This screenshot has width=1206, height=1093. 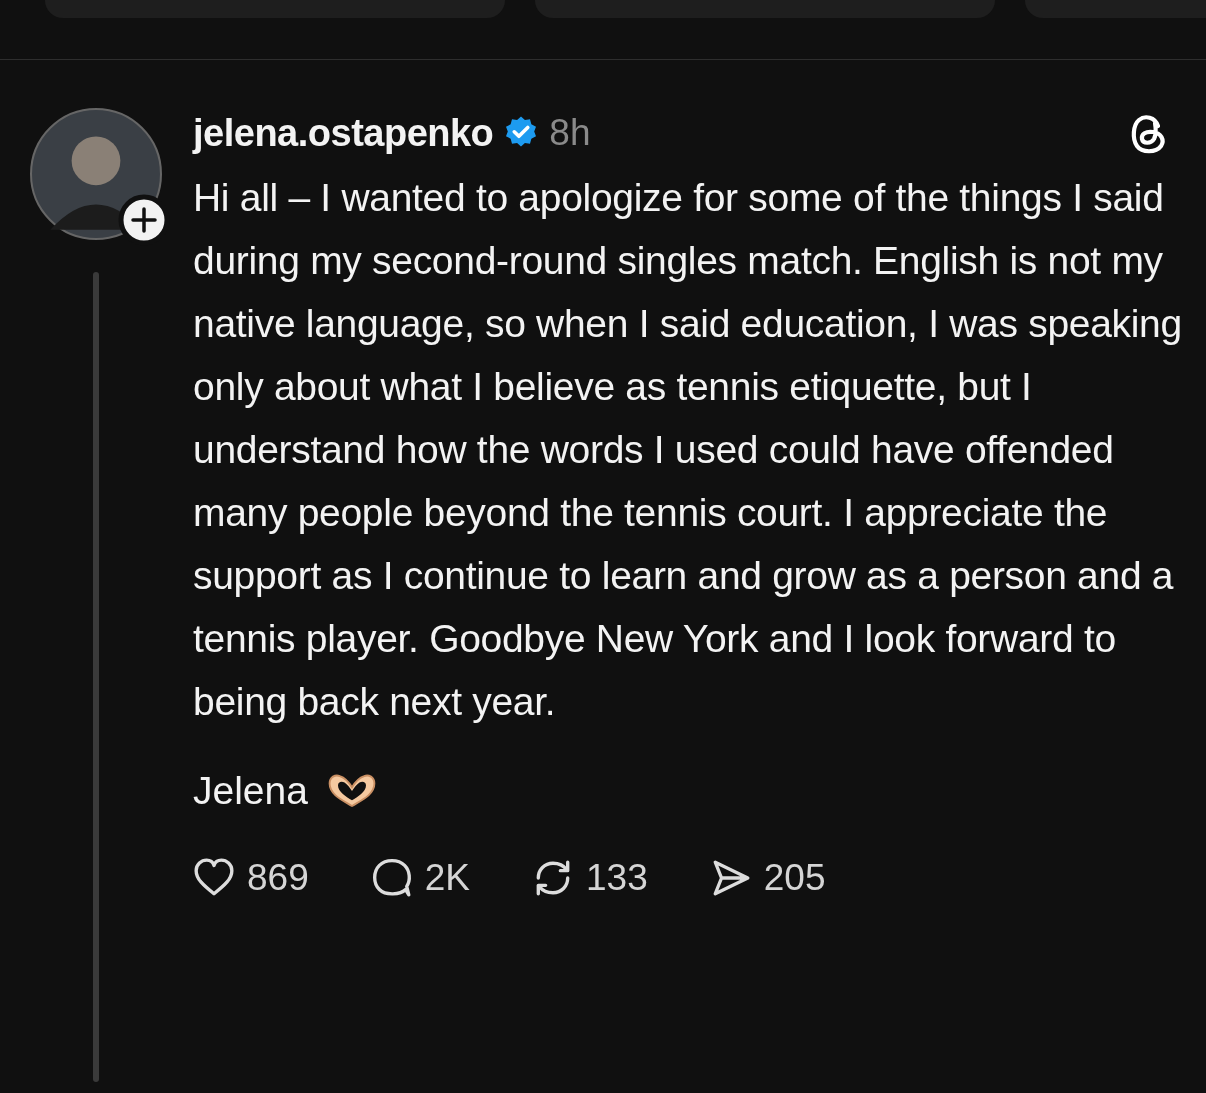 What do you see at coordinates (343, 133) in the screenshot?
I see `username: jelena.ostapenko` at bounding box center [343, 133].